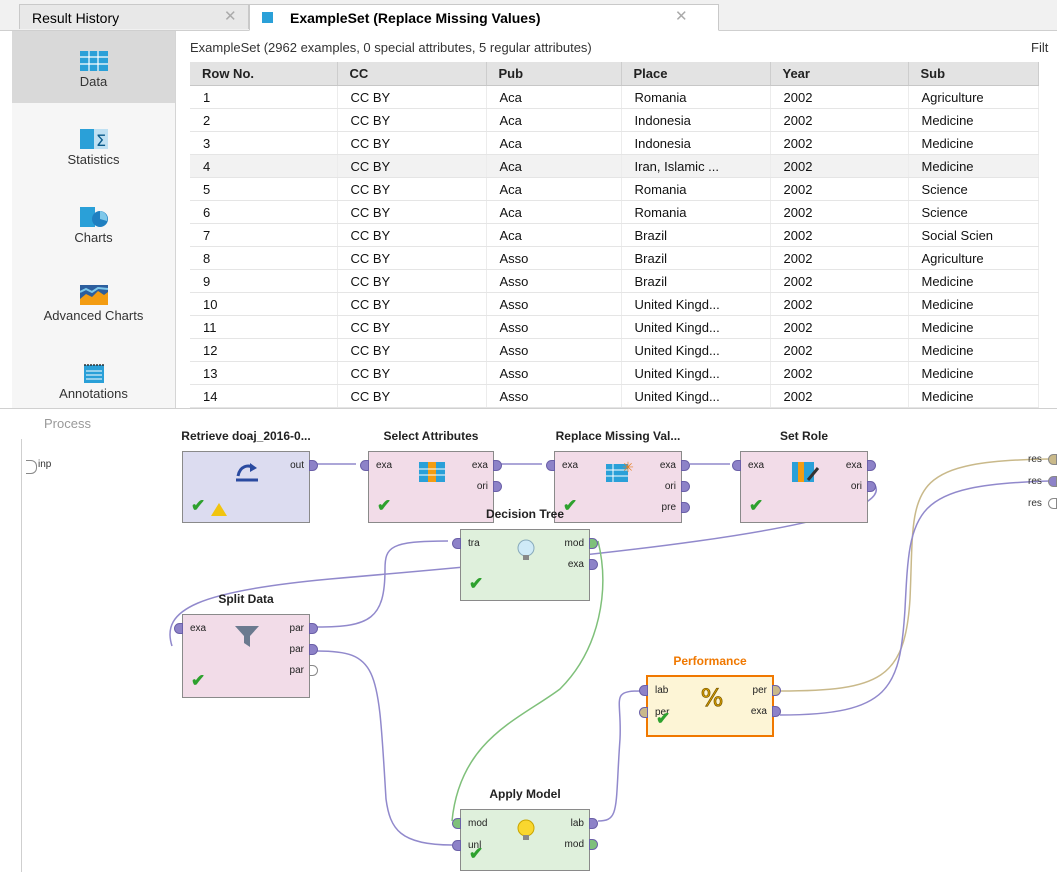 The image size is (1057, 872). What do you see at coordinates (614, 373) in the screenshot?
I see `table-row: 13 CC BY Asso United Kingd... 2002 Medicine` at bounding box center [614, 373].